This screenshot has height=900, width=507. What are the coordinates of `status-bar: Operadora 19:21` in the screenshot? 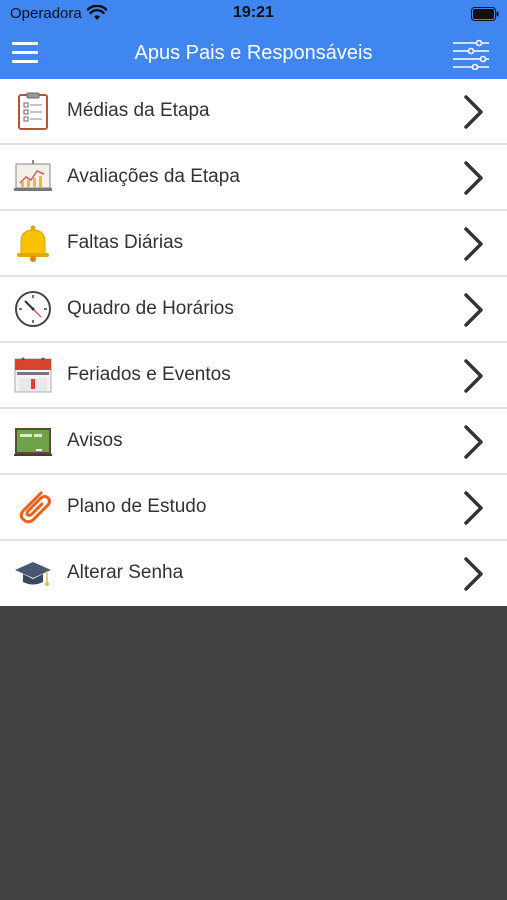 It's located at (253, 15).